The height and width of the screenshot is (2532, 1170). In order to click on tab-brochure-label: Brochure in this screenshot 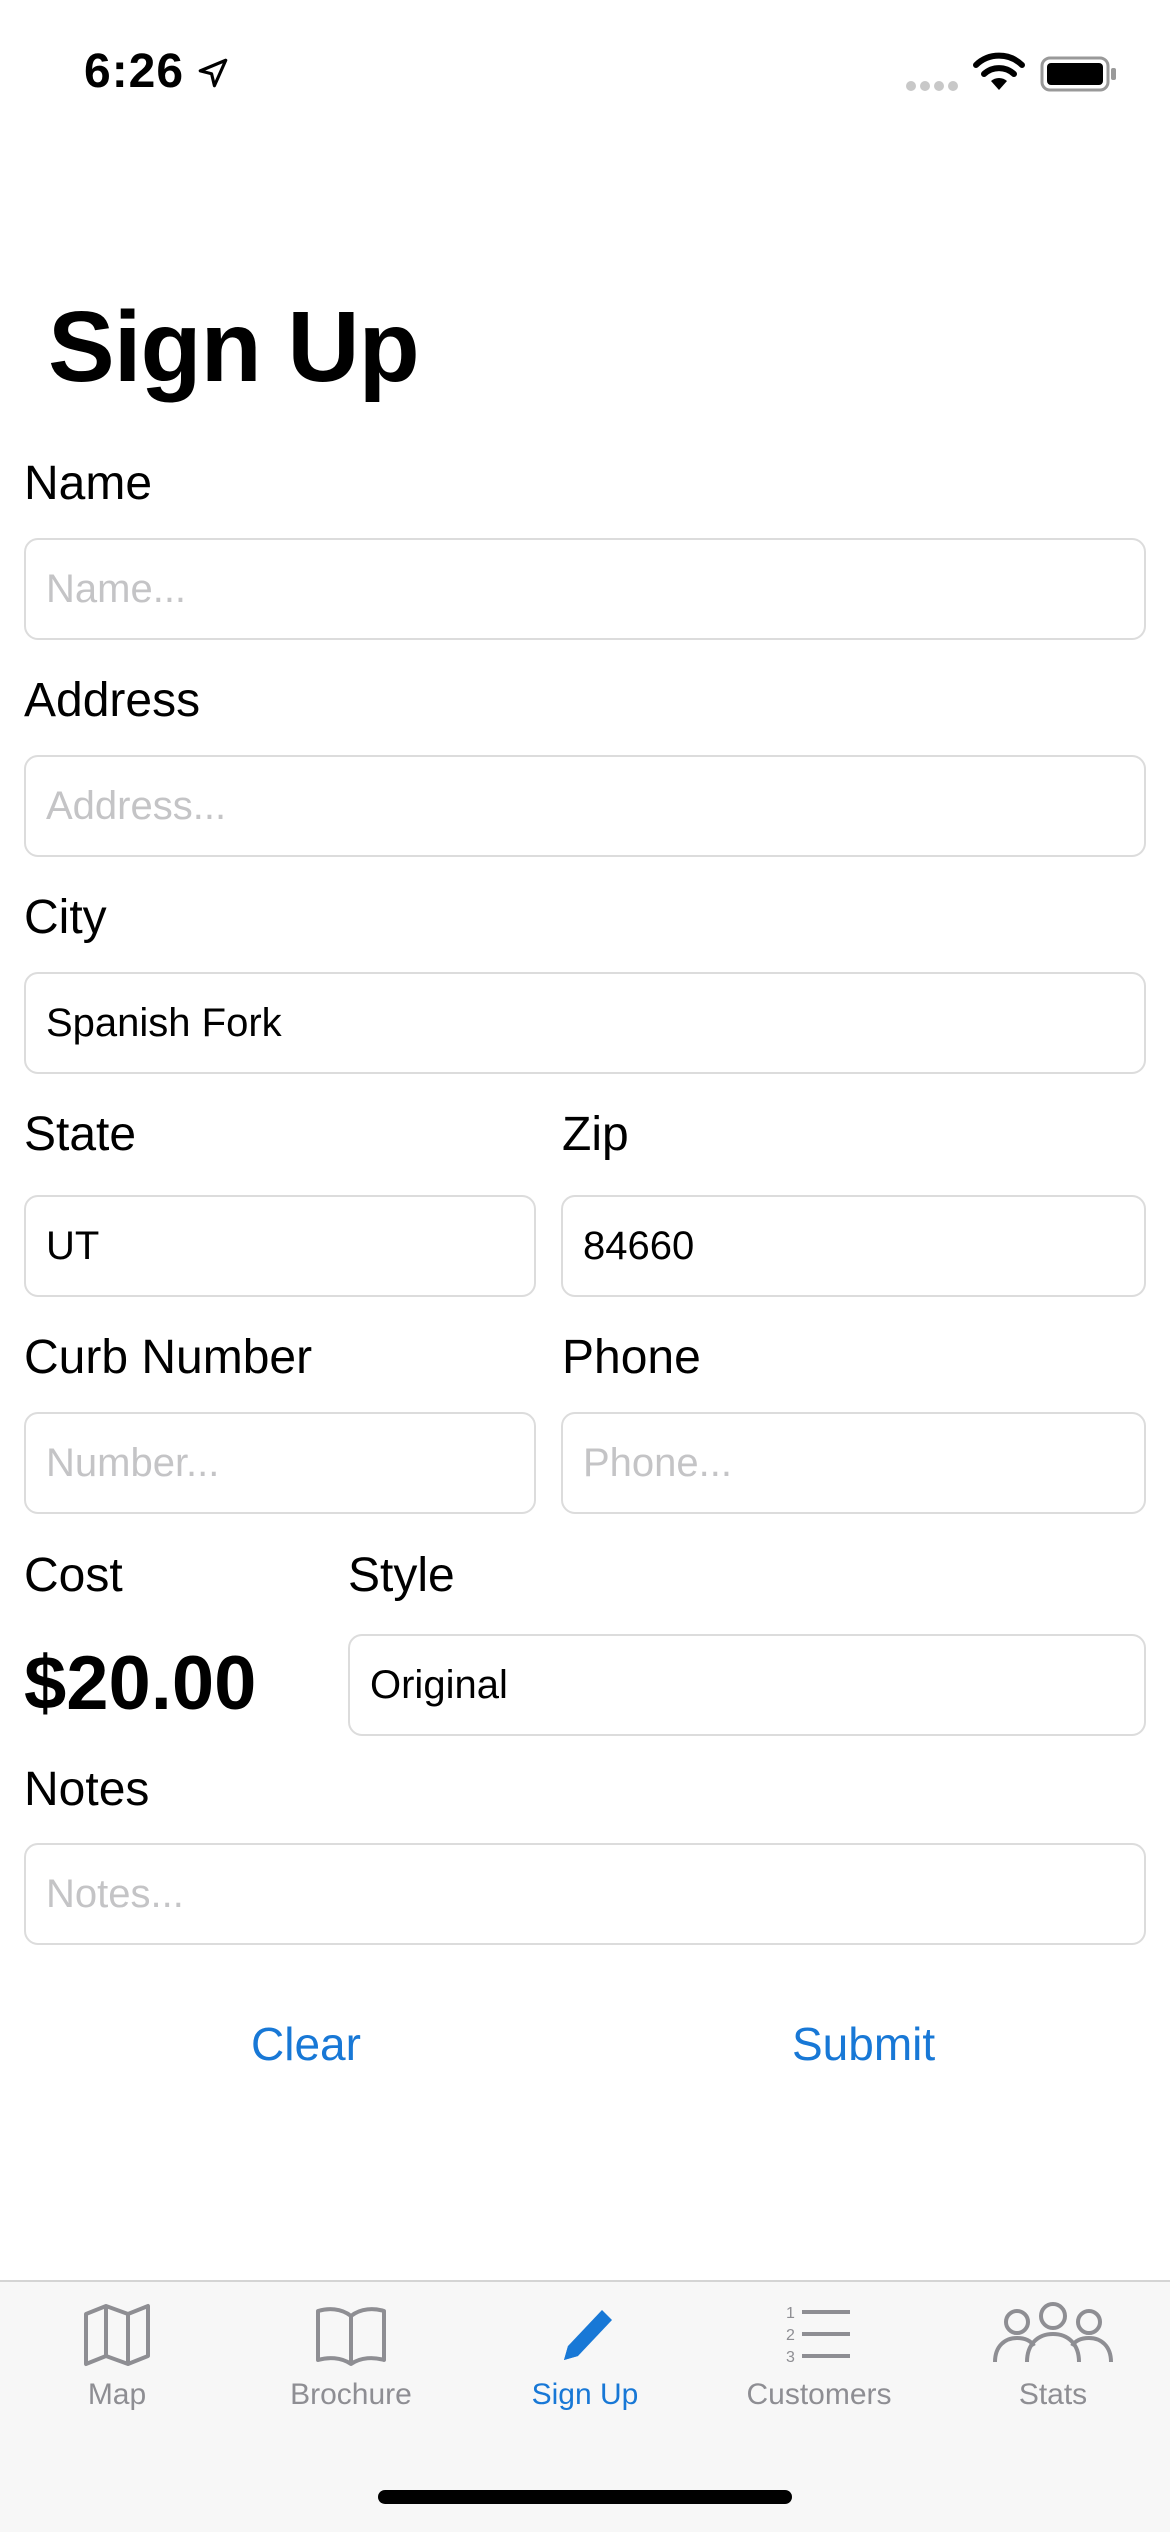, I will do `click(351, 2394)`.